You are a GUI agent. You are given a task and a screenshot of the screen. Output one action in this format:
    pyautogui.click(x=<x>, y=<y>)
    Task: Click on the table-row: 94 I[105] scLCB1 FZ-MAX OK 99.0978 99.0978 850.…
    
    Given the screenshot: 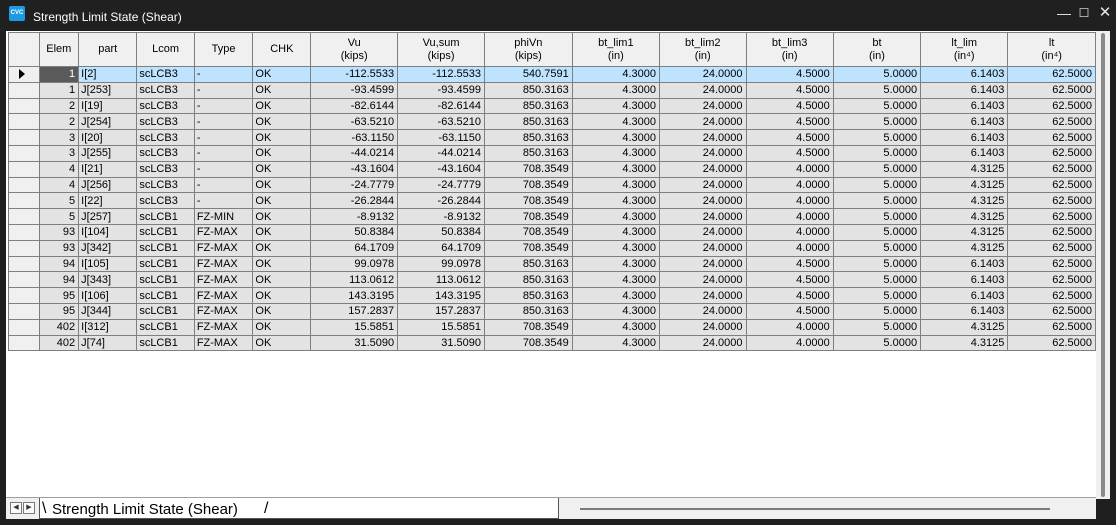 What is the action you would take?
    pyautogui.click(x=552, y=264)
    